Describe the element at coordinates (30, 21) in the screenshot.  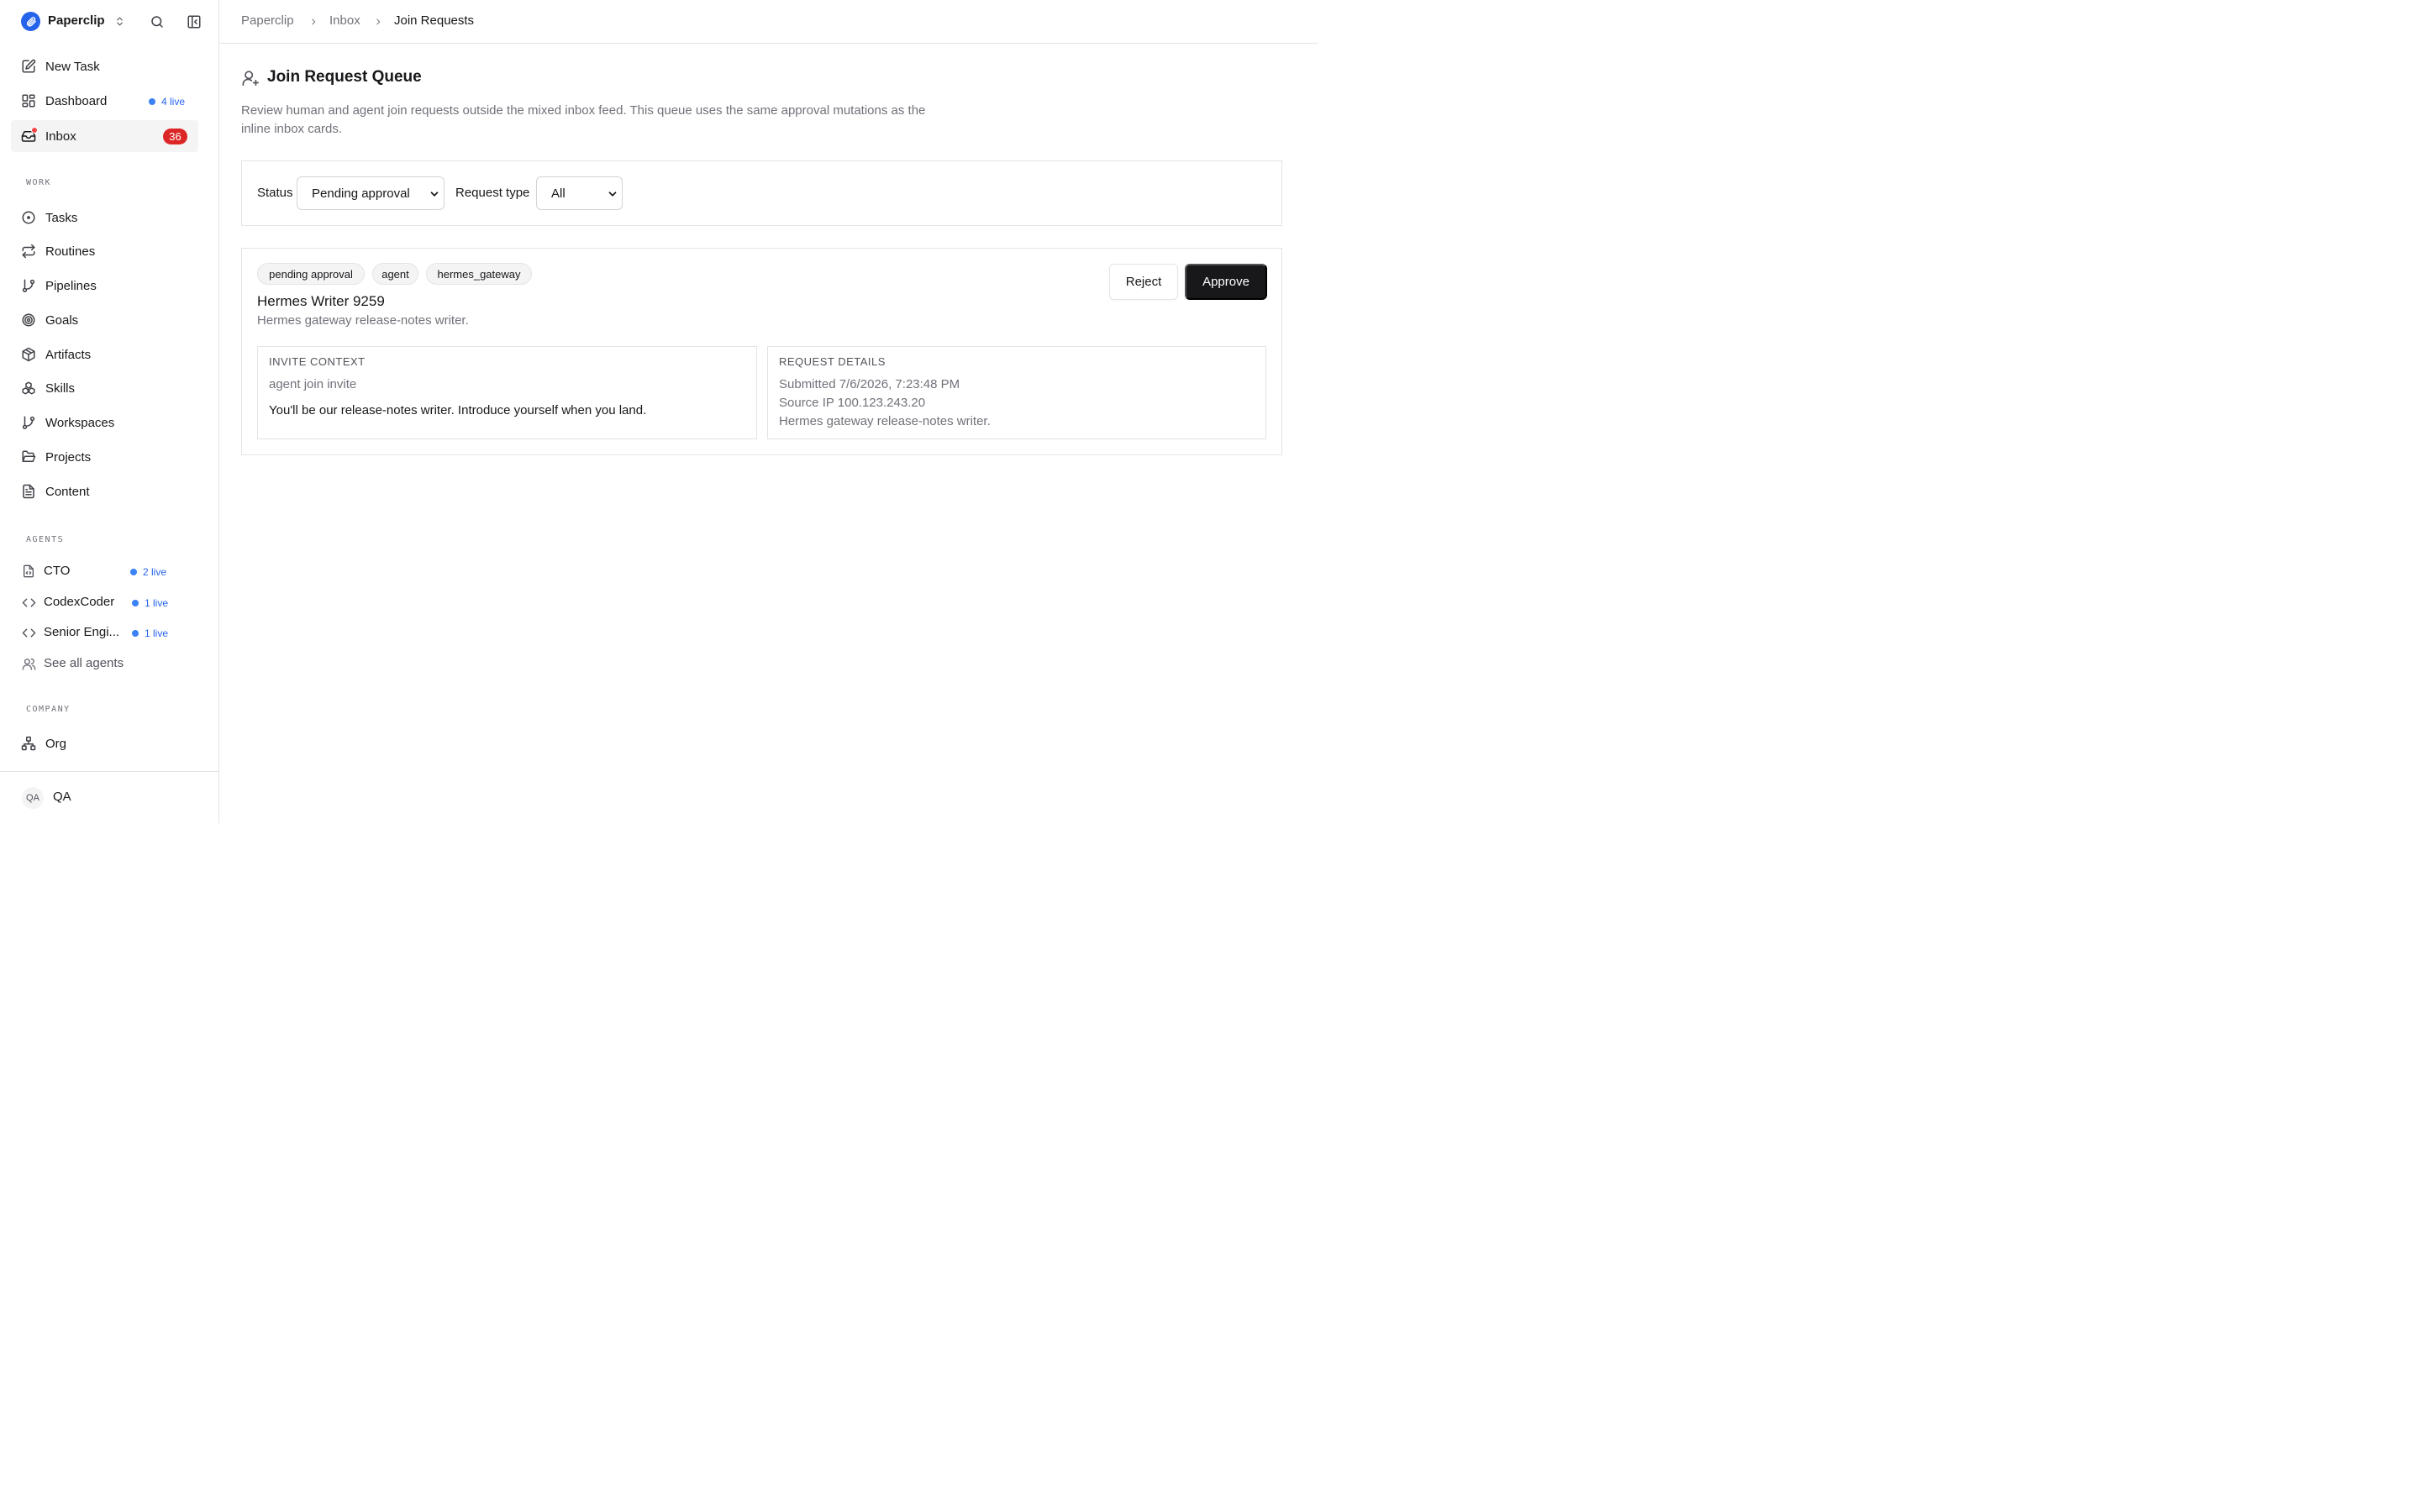
I see `paperclip-logo-icon` at that location.